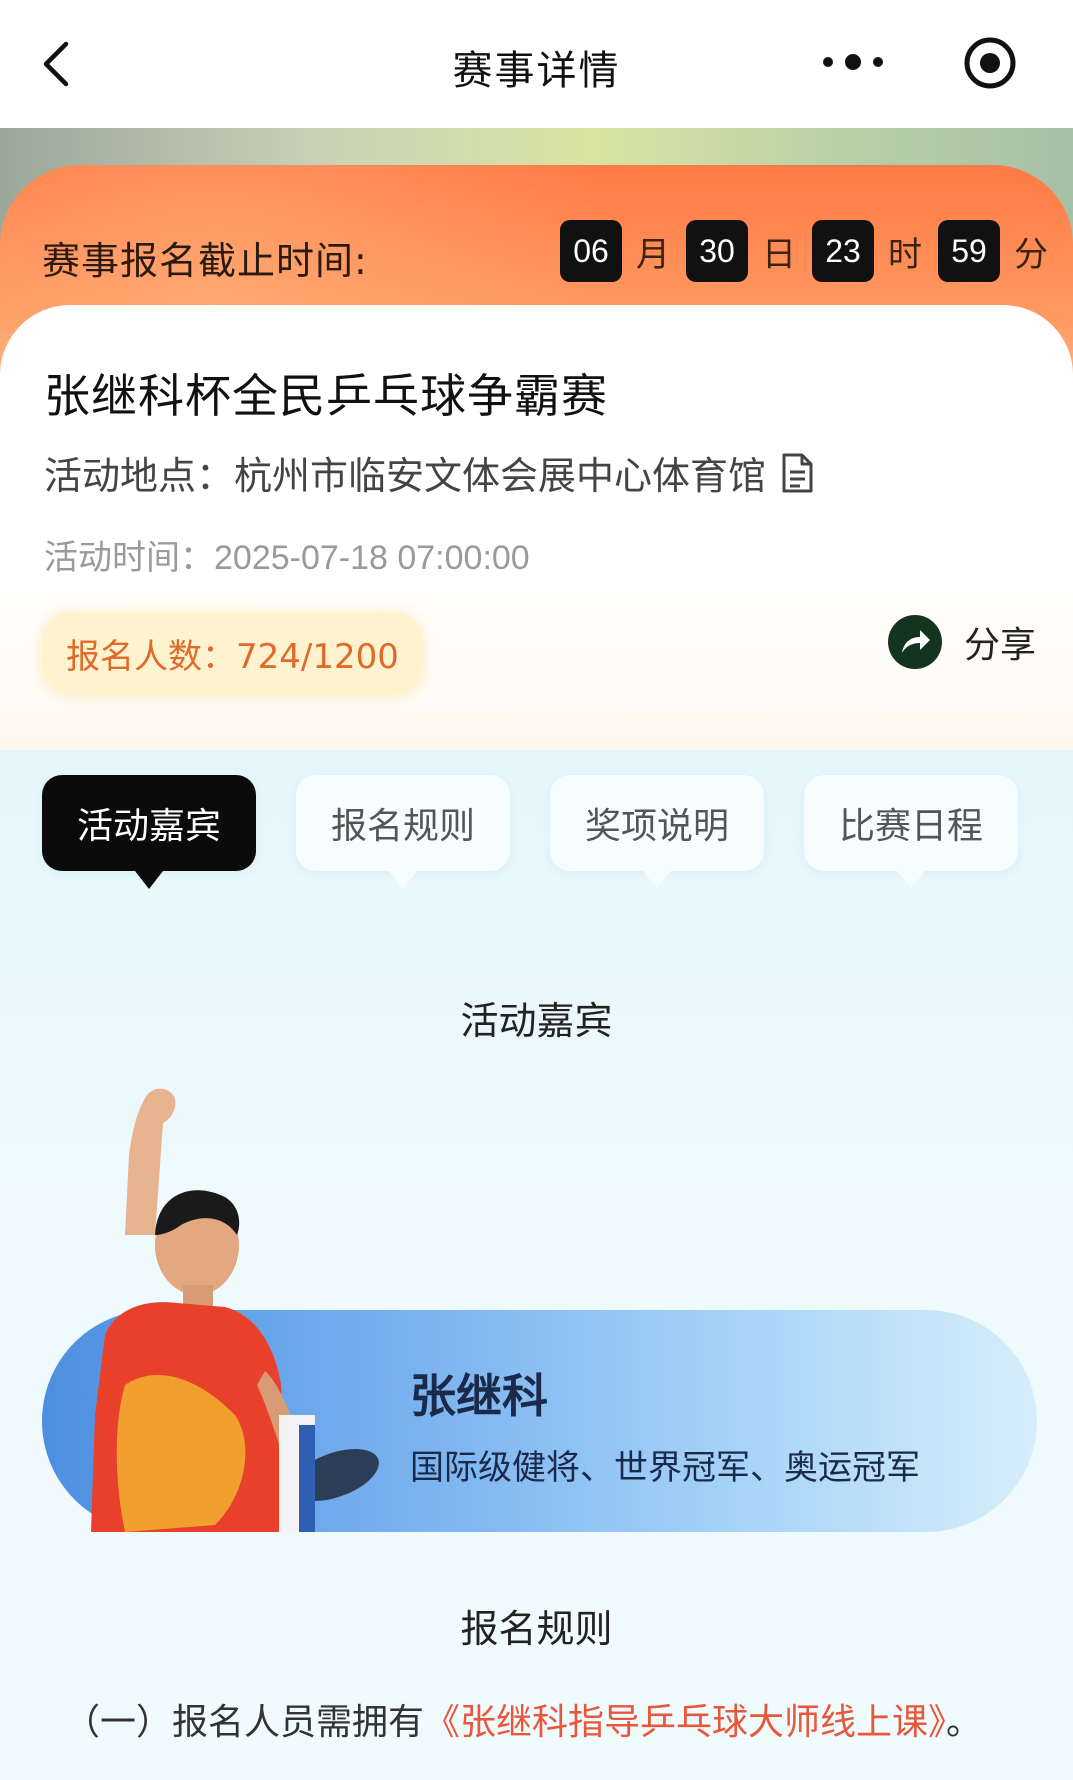 This screenshot has width=1073, height=1780. I want to click on rules-line-suffix: 。, so click(964, 1722).